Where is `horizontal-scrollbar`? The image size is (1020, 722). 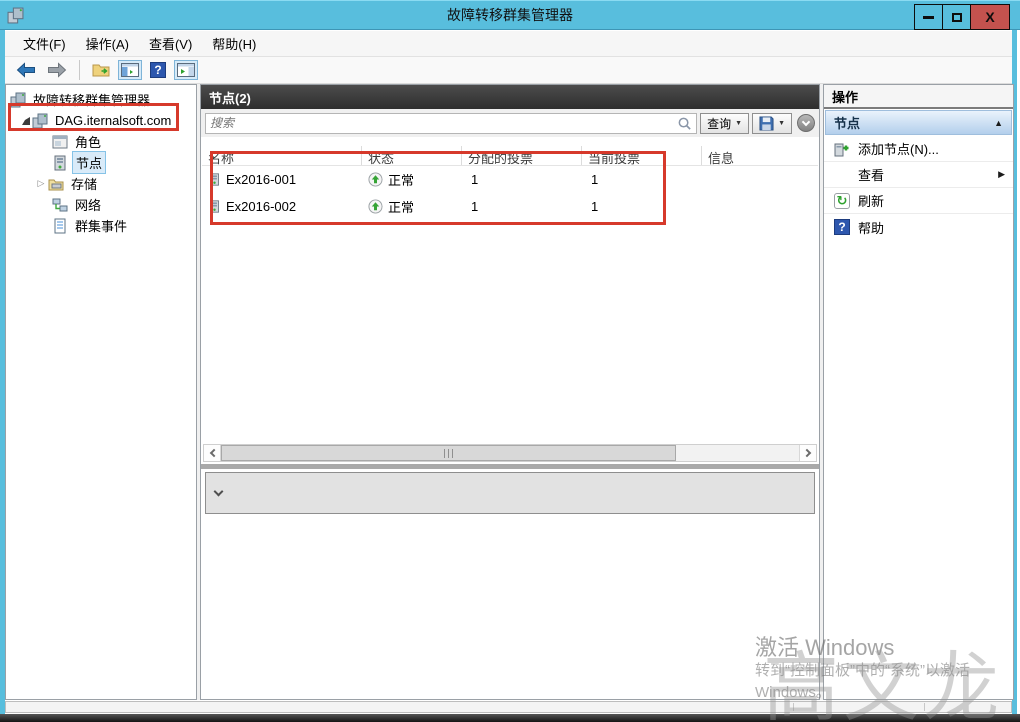 horizontal-scrollbar is located at coordinates (510, 453).